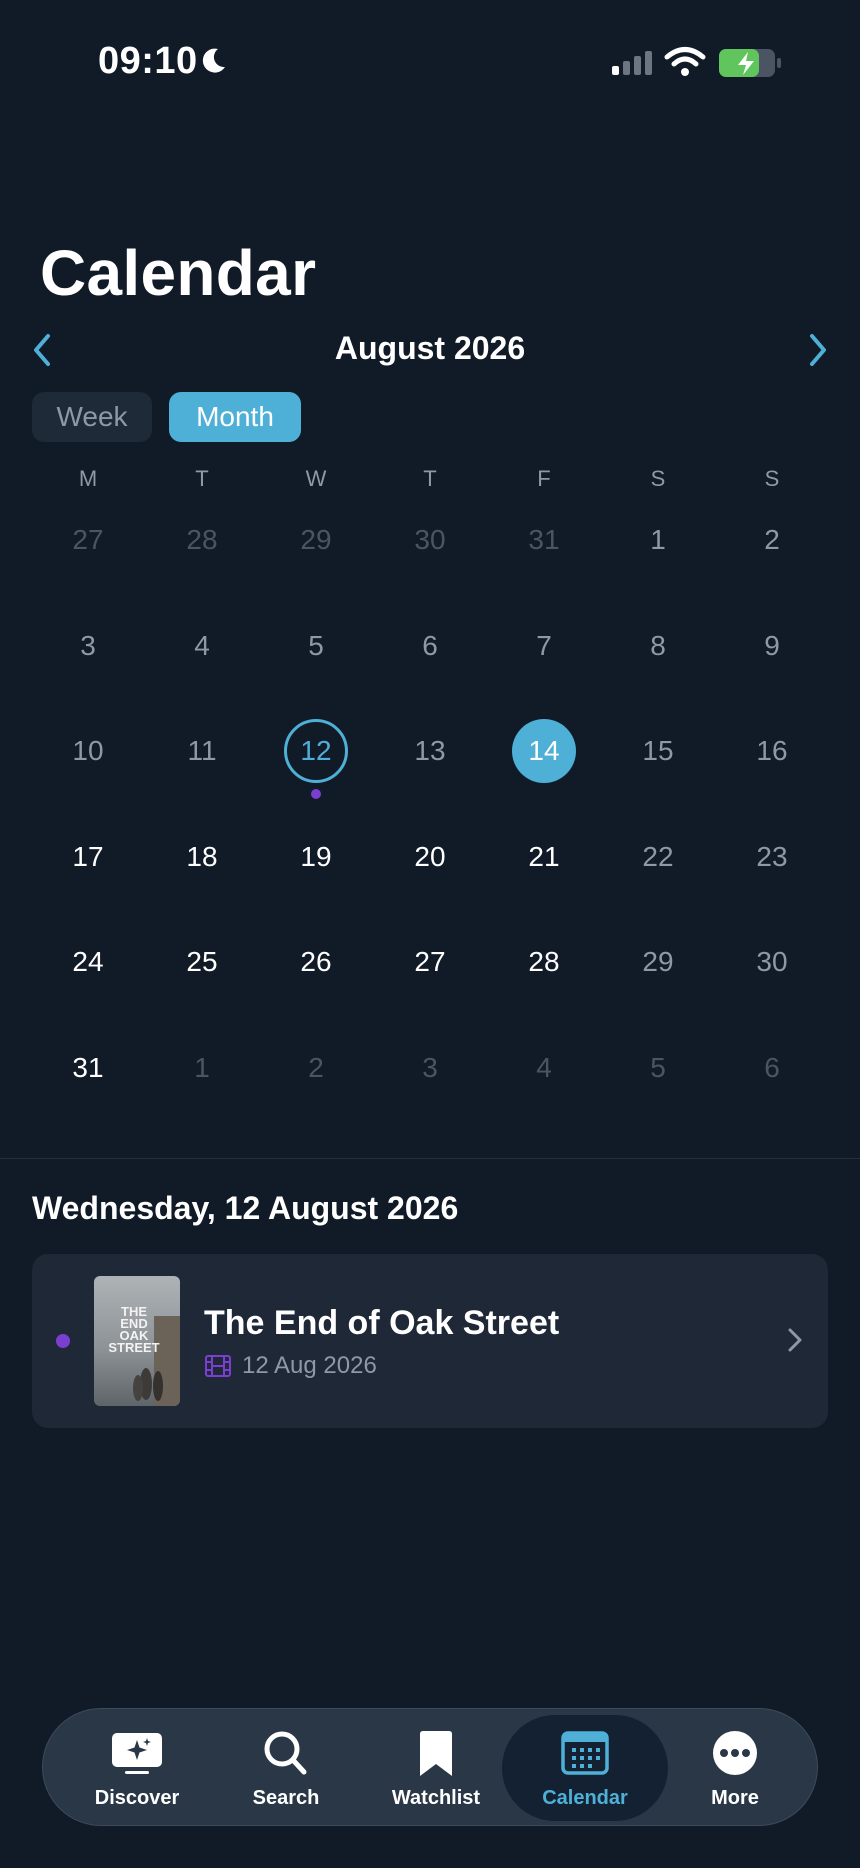 The image size is (860, 1868). I want to click on status-bar: 09:10, so click(430, 60).